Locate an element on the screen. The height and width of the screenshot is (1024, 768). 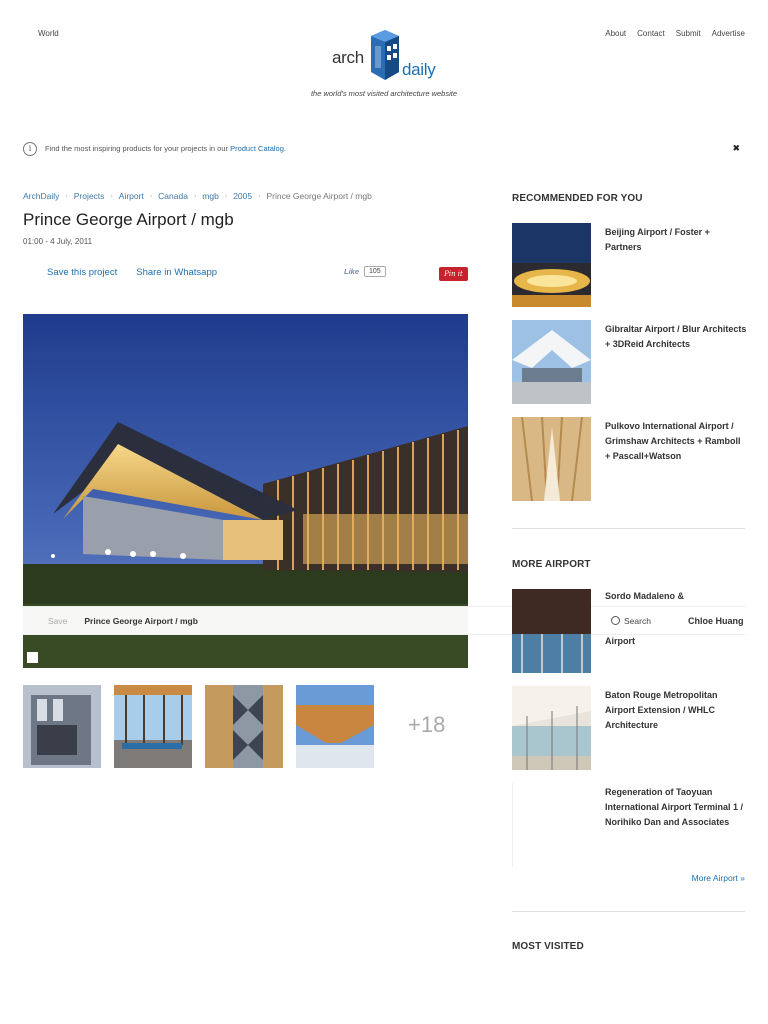
logo-cube-icon is located at coordinates (385, 55).